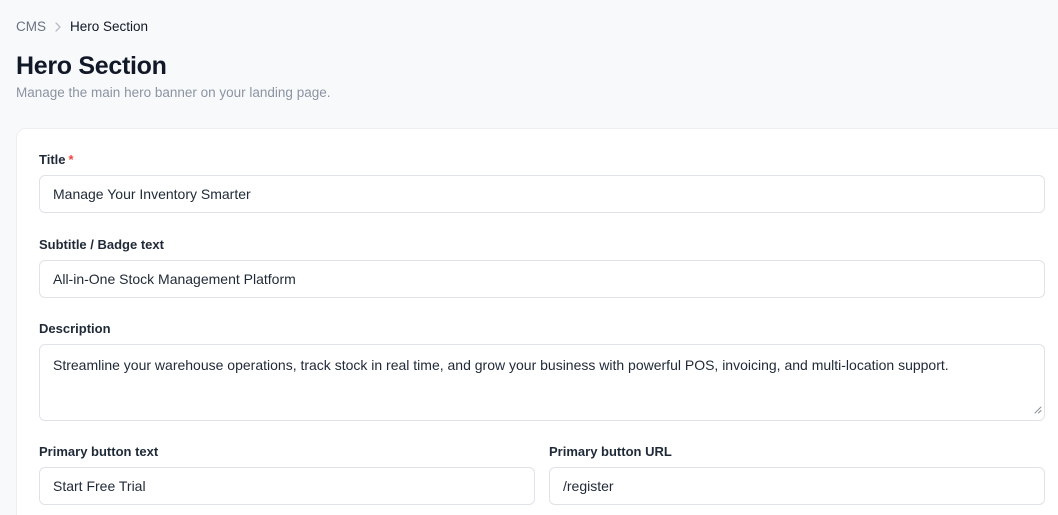 The width and height of the screenshot is (1058, 515). Describe the element at coordinates (174, 279) in the screenshot. I see `subtitle-input-value: All-in-One Stock Management Platform` at that location.